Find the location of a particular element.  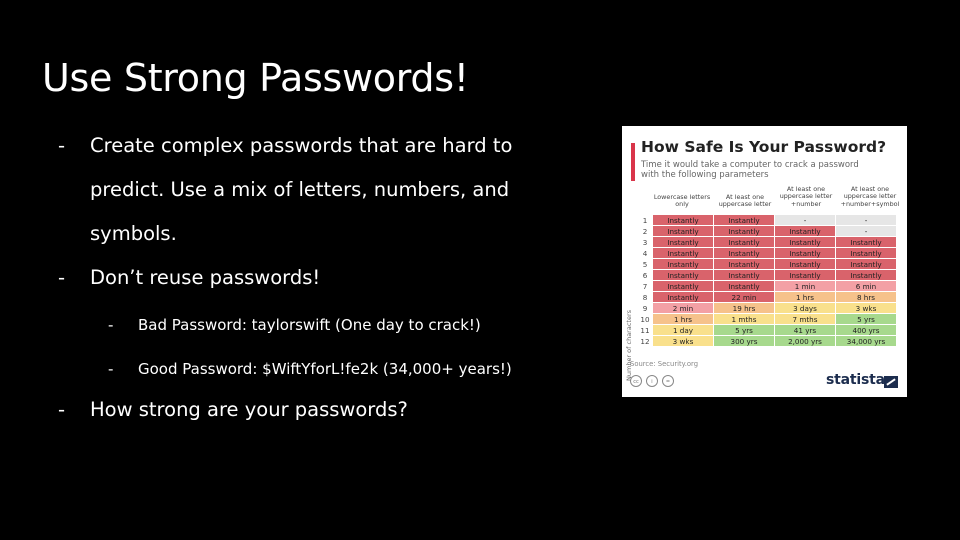

table-row: 4 Instantly Instantly Instantly Instantly is located at coordinates (767, 253).